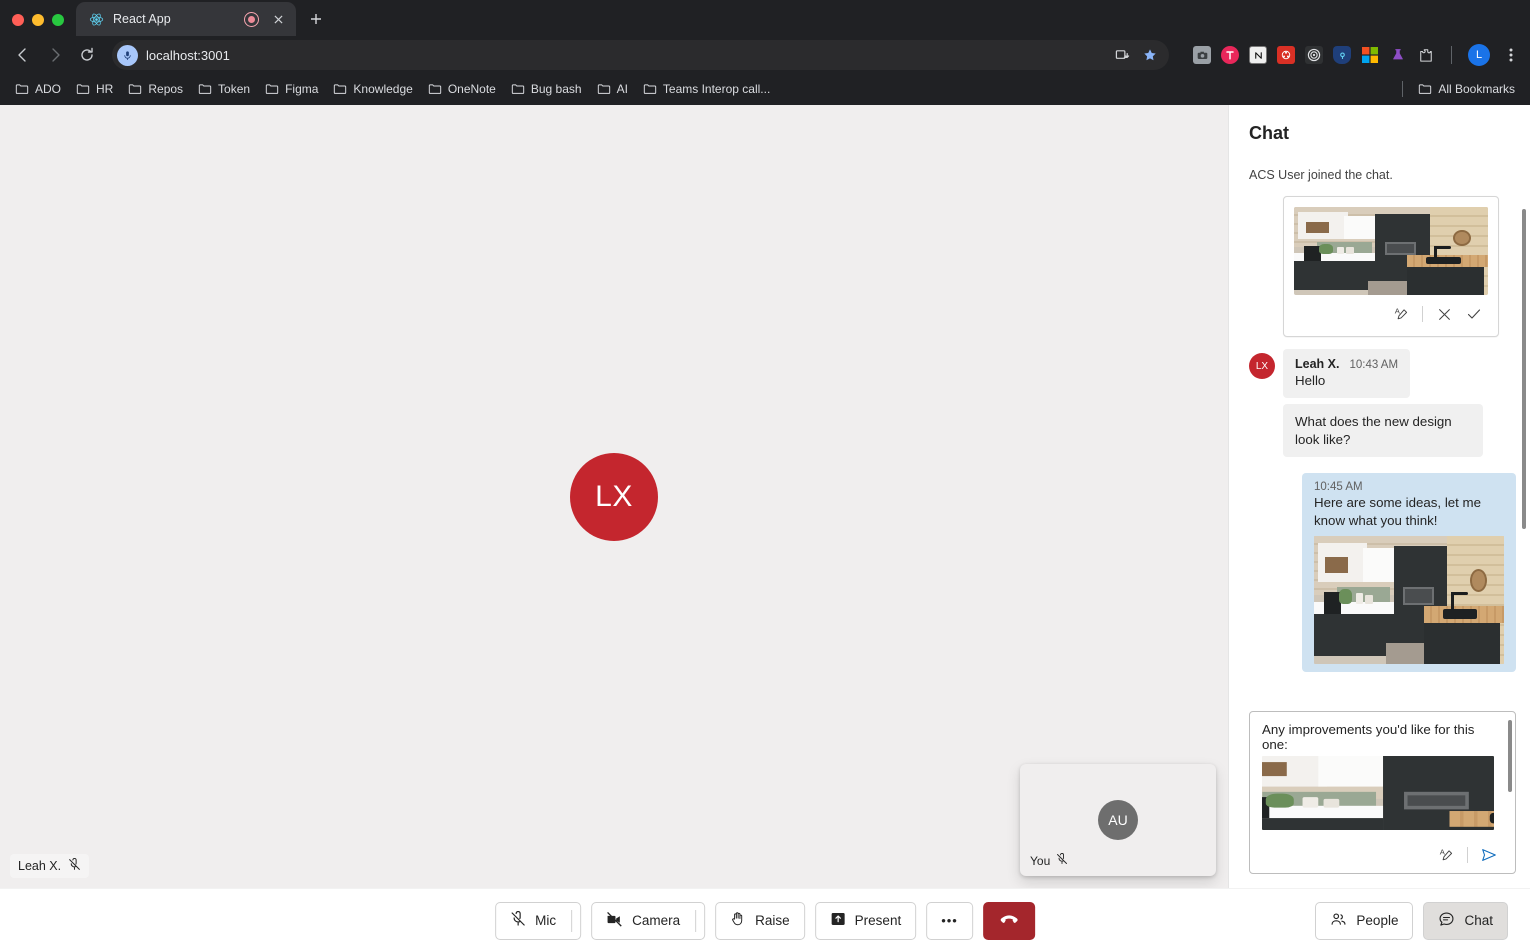 This screenshot has width=1530, height=952. Describe the element at coordinates (87, 55) in the screenshot. I see `reload-icon` at that location.